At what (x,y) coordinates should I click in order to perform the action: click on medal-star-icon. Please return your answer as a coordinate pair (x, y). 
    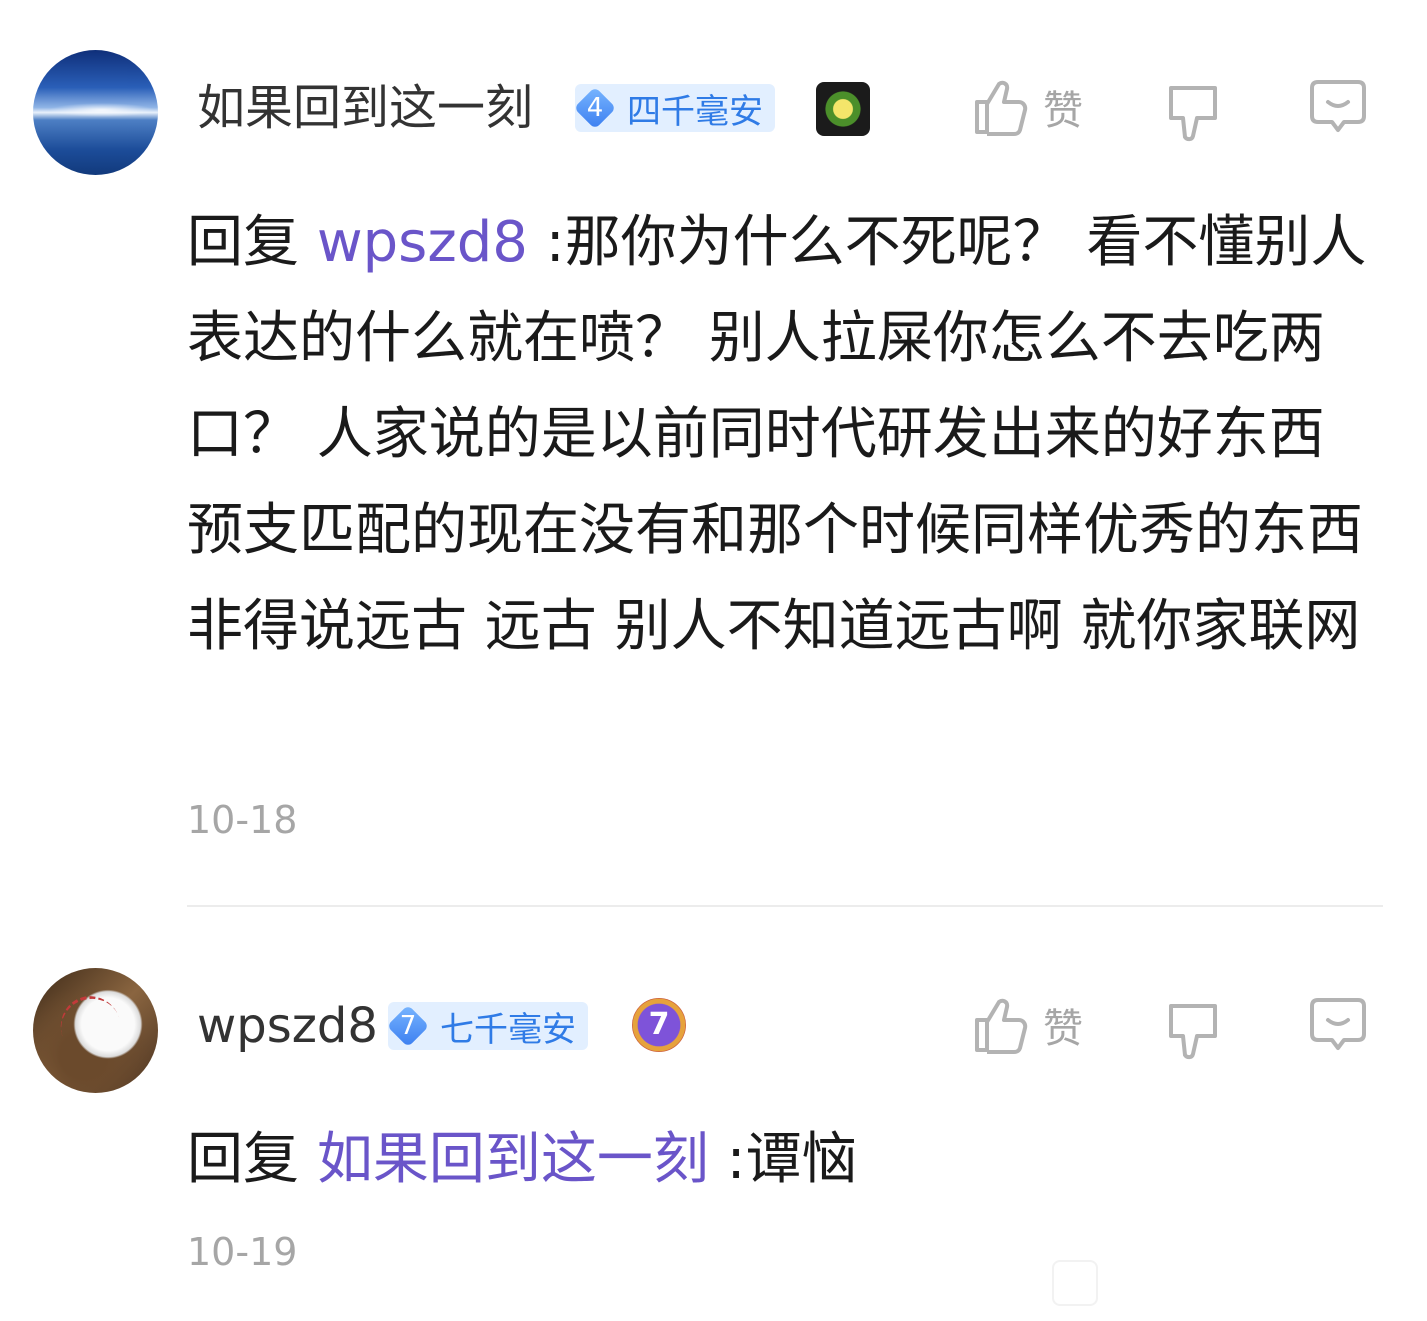
    Looking at the image, I should click on (843, 109).